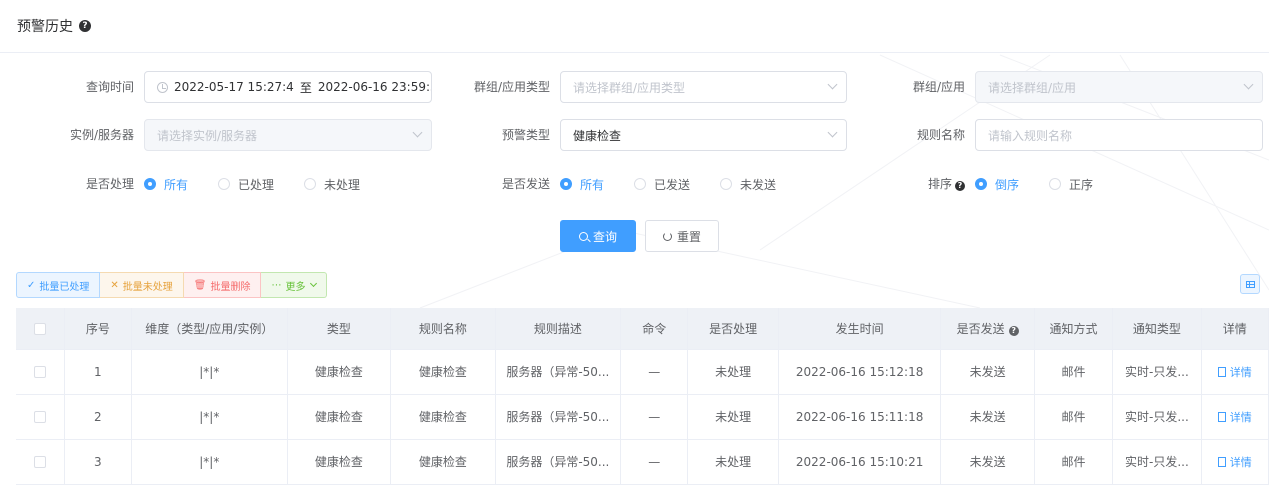  What do you see at coordinates (703, 87) in the screenshot?
I see `group-type-select: 请选择群组/应用类型` at bounding box center [703, 87].